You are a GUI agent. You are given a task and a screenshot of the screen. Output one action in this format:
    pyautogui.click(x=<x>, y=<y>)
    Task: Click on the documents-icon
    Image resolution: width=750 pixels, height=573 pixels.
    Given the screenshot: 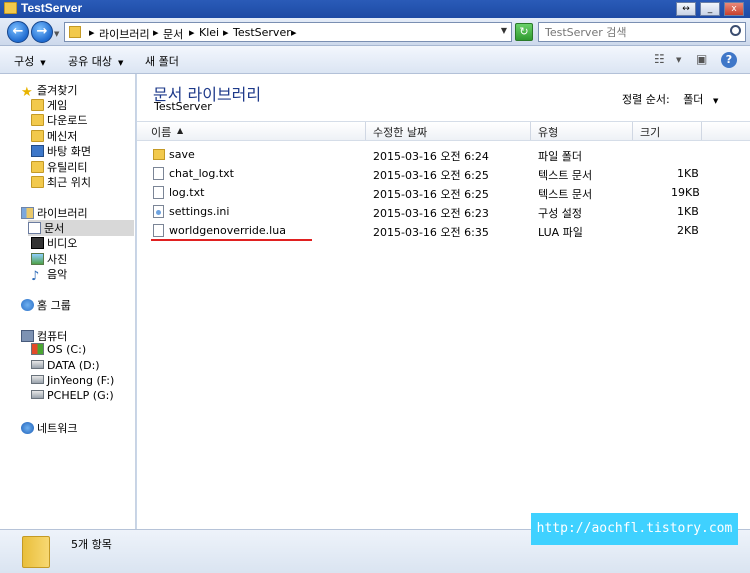 What is the action you would take?
    pyautogui.click(x=34, y=228)
    